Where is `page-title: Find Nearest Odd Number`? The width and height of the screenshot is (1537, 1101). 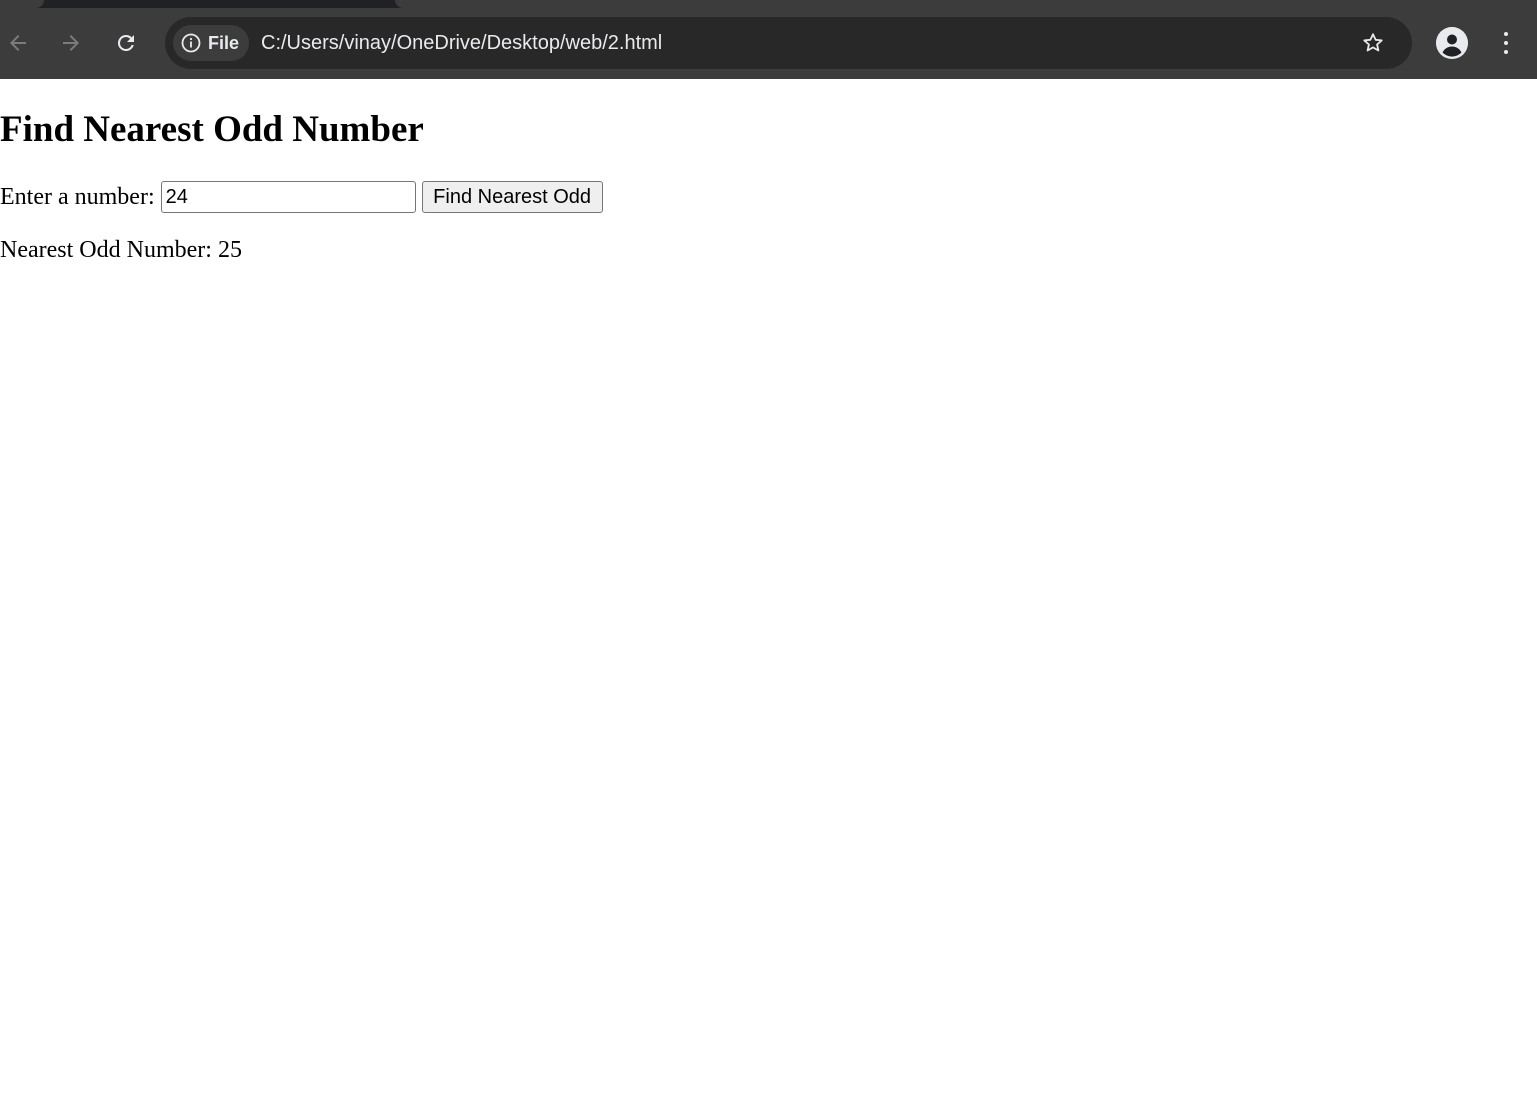 page-title: Find Nearest Odd Number is located at coordinates (212, 129).